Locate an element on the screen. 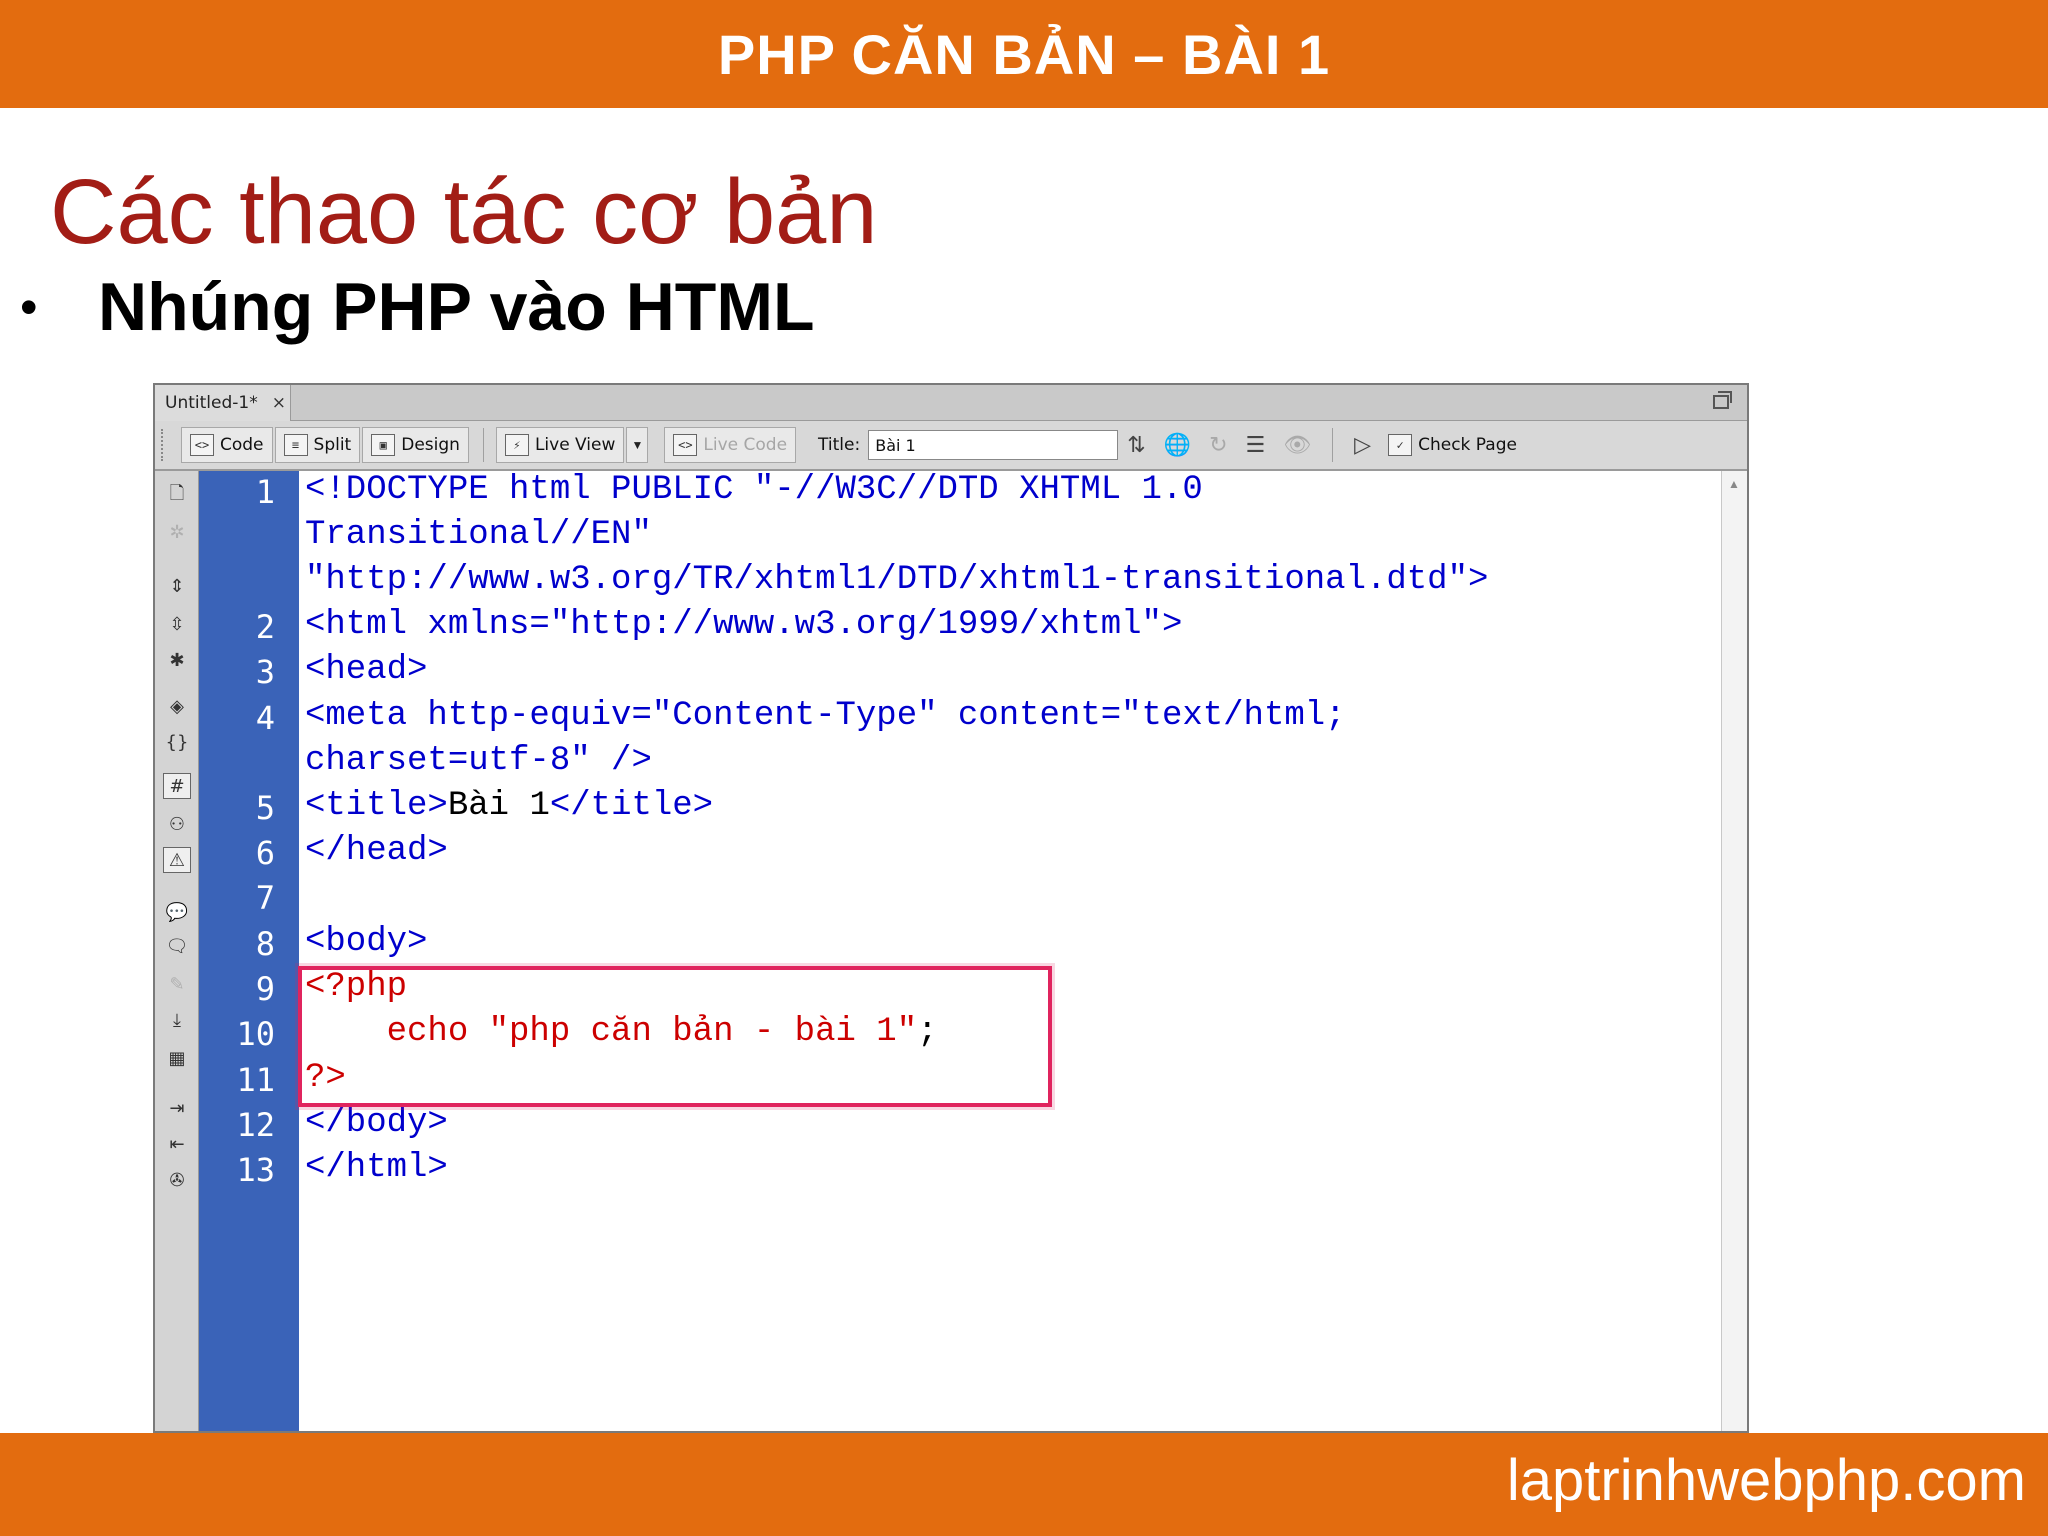 The image size is (2048, 1536). show-code-navigator-icon: ✲ is located at coordinates (177, 532).